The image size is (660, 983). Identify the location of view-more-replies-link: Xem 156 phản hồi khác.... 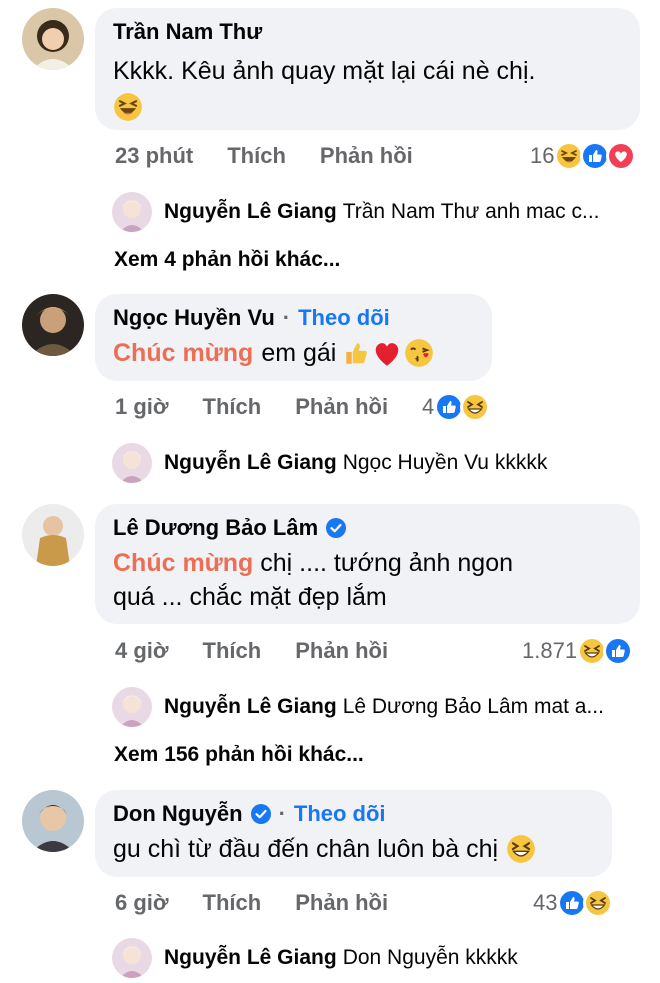
(239, 755).